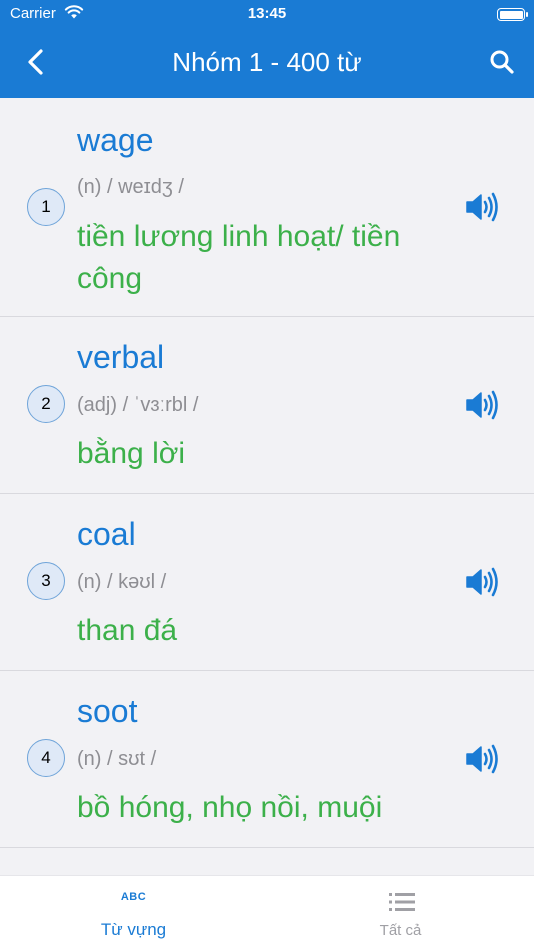  What do you see at coordinates (131, 453) in the screenshot?
I see `meaning-text: bằng lời` at bounding box center [131, 453].